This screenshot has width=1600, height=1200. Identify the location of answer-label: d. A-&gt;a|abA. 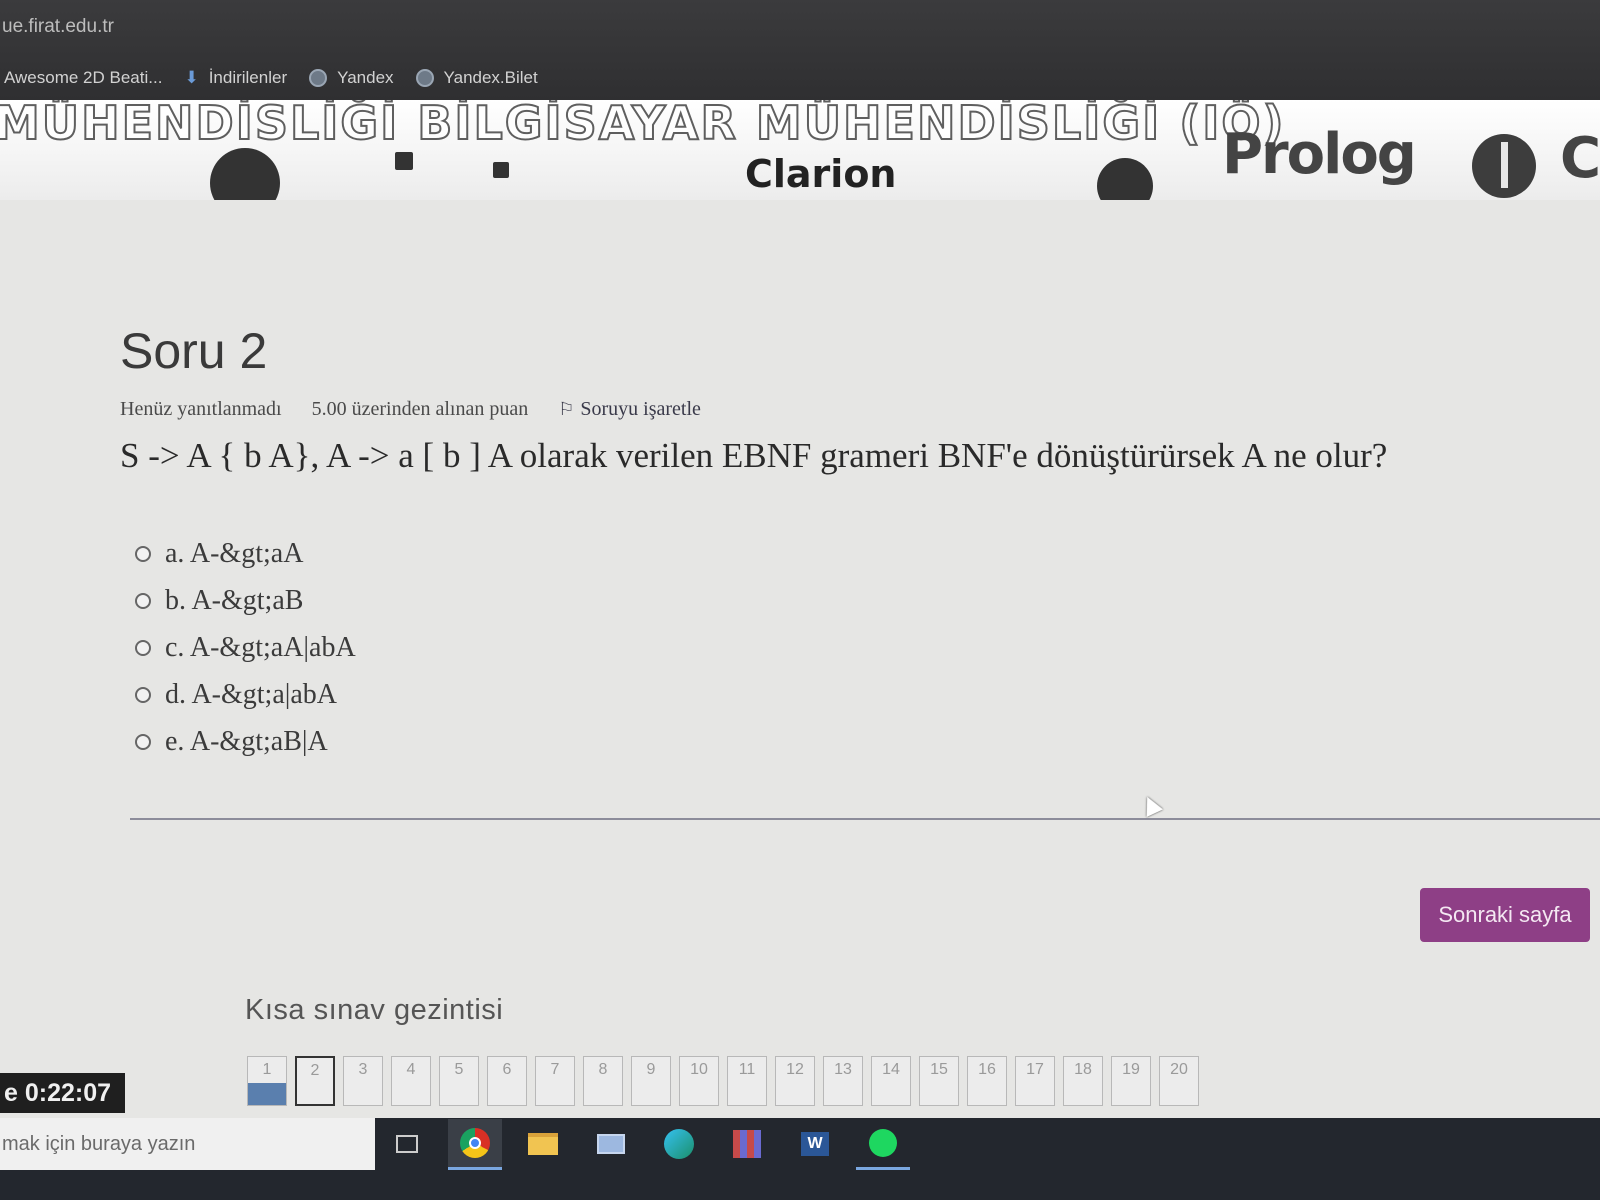
(251, 694).